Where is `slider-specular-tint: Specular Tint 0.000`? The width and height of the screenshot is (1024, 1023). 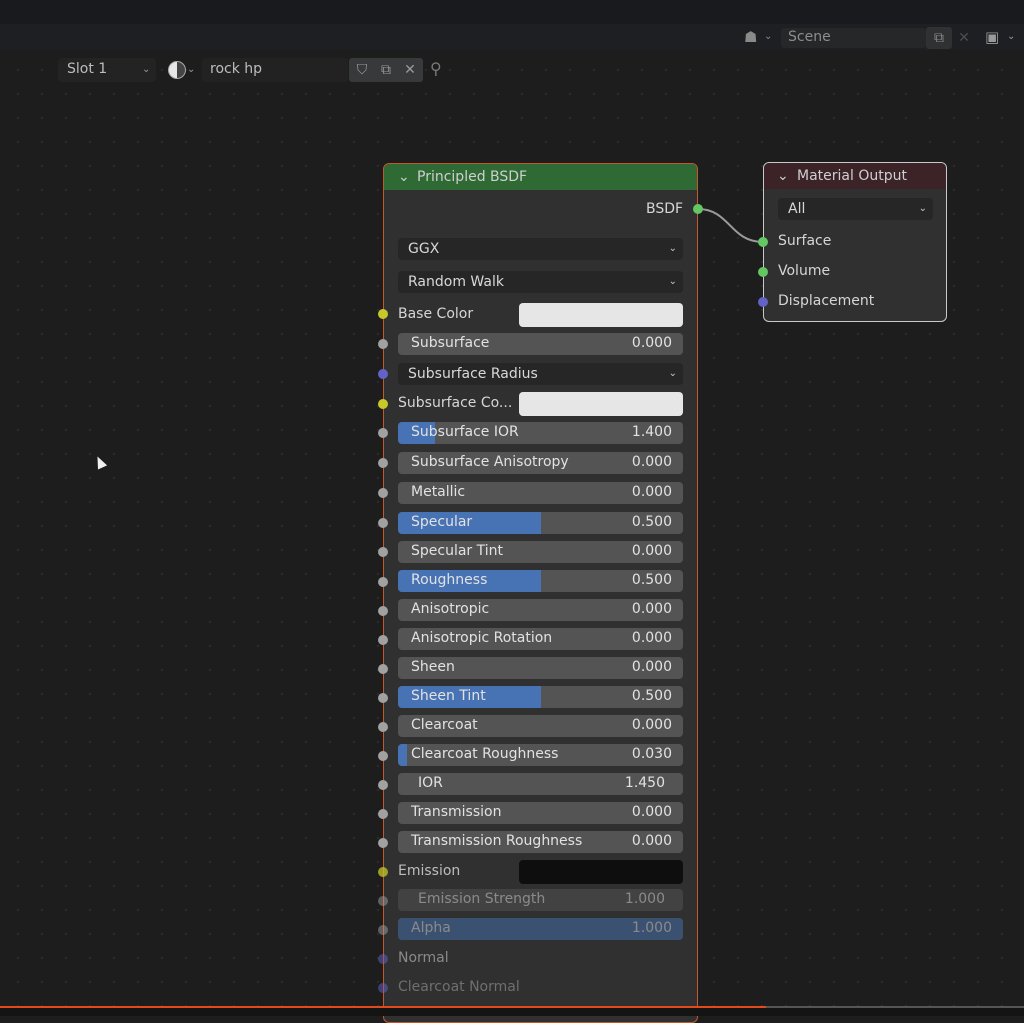
slider-specular-tint: Specular Tint 0.000 is located at coordinates (540, 552).